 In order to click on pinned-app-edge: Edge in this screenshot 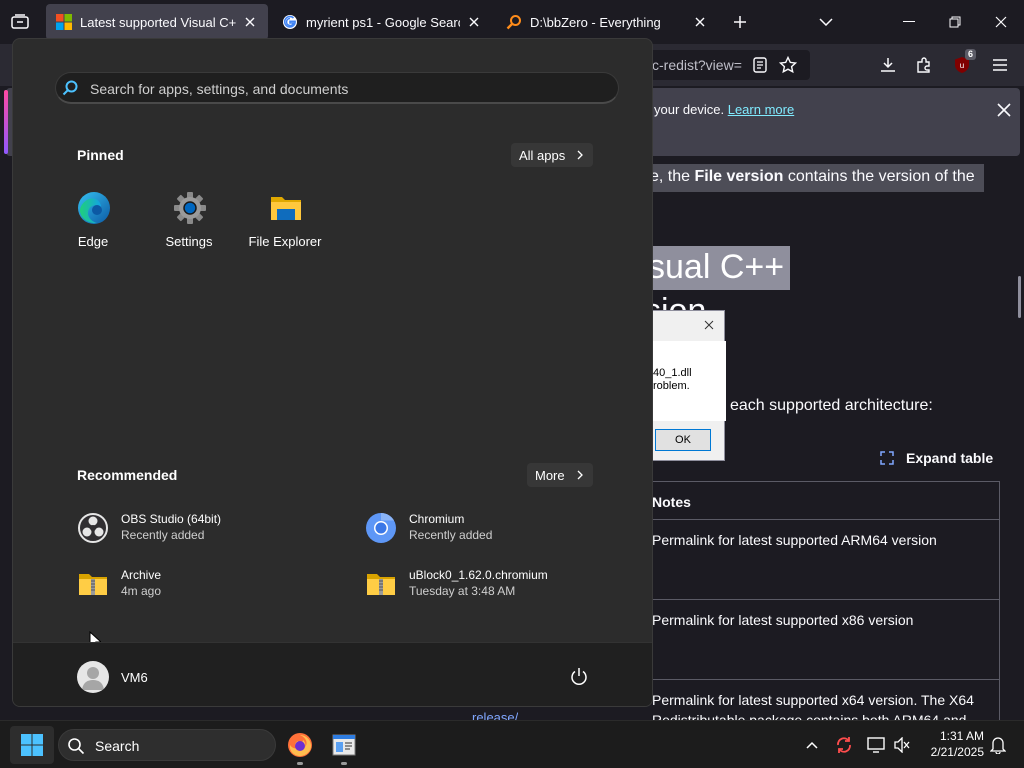, I will do `click(93, 226)`.